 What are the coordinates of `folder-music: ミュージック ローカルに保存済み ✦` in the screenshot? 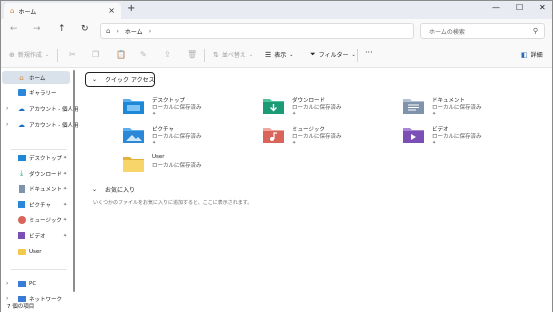 It's located at (328, 139).